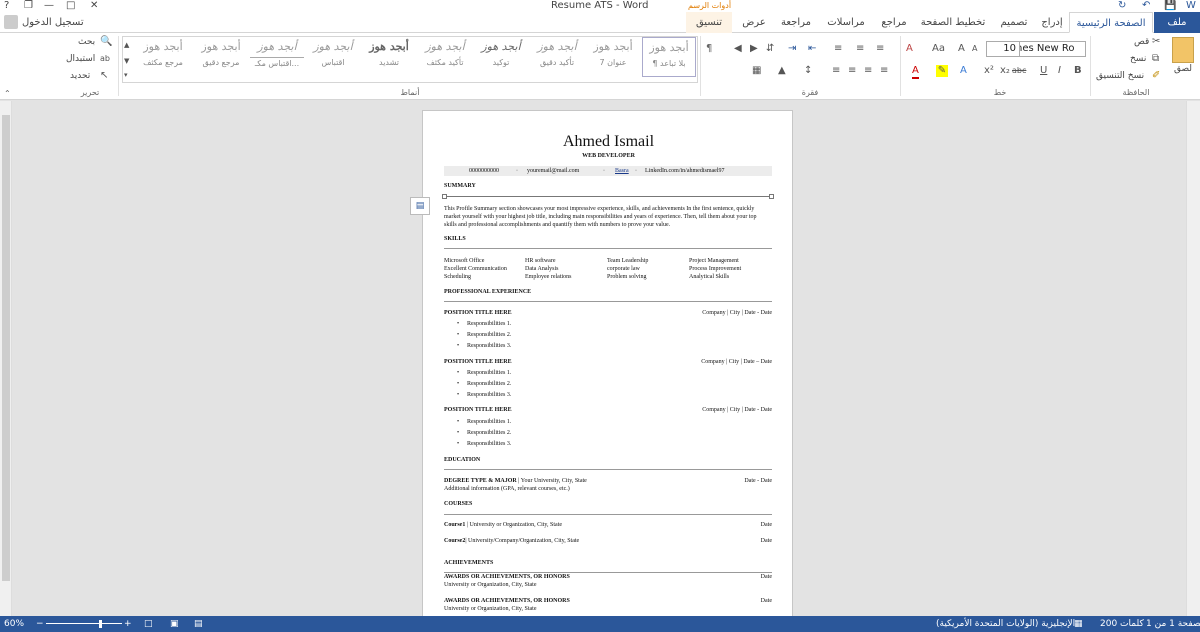 This screenshot has height=632, width=1200. What do you see at coordinates (915, 72) in the screenshot?
I see `font-color-icon: A` at bounding box center [915, 72].